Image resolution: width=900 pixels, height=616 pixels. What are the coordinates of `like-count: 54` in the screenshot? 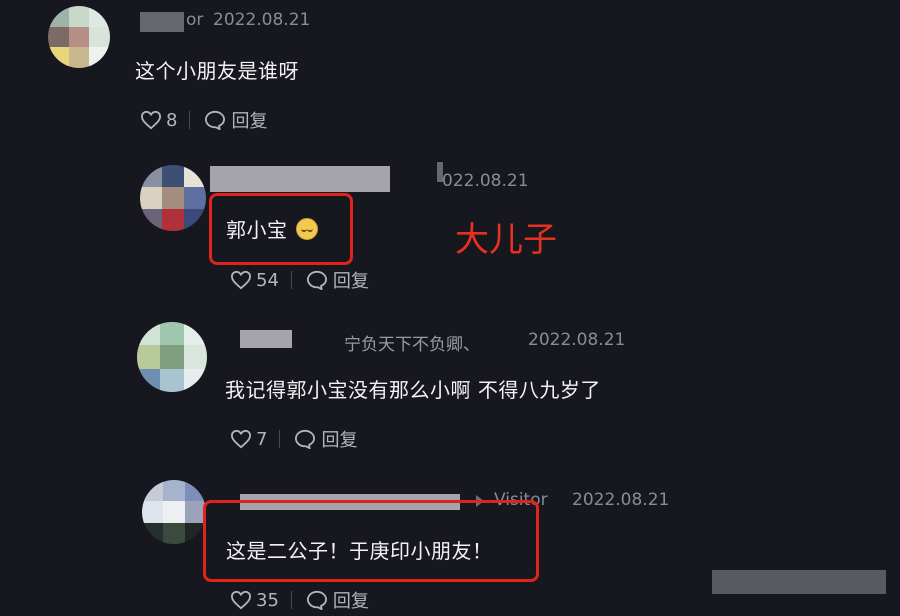 It's located at (267, 280).